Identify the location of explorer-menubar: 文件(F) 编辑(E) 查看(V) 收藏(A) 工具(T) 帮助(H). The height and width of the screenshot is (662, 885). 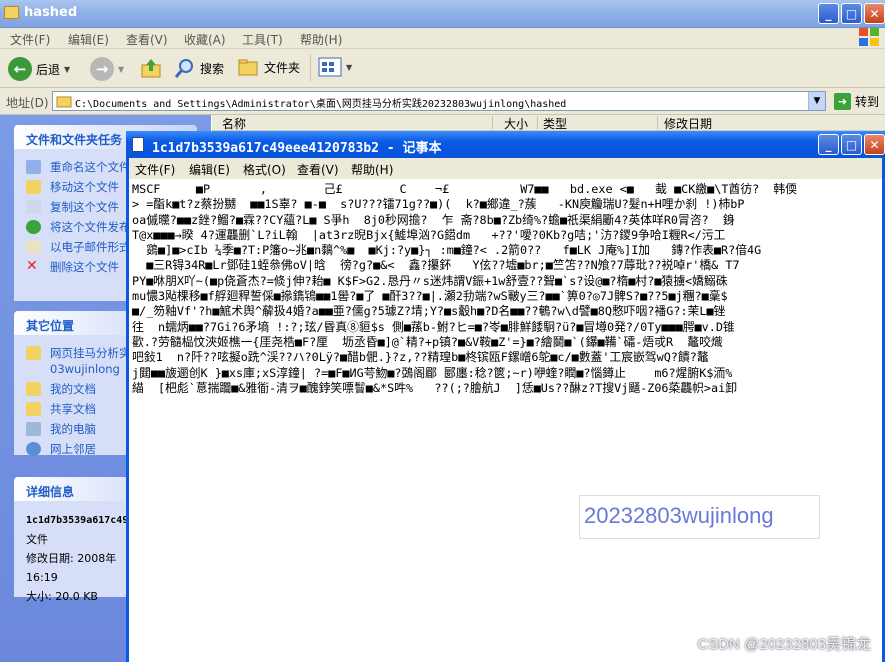
(442, 38).